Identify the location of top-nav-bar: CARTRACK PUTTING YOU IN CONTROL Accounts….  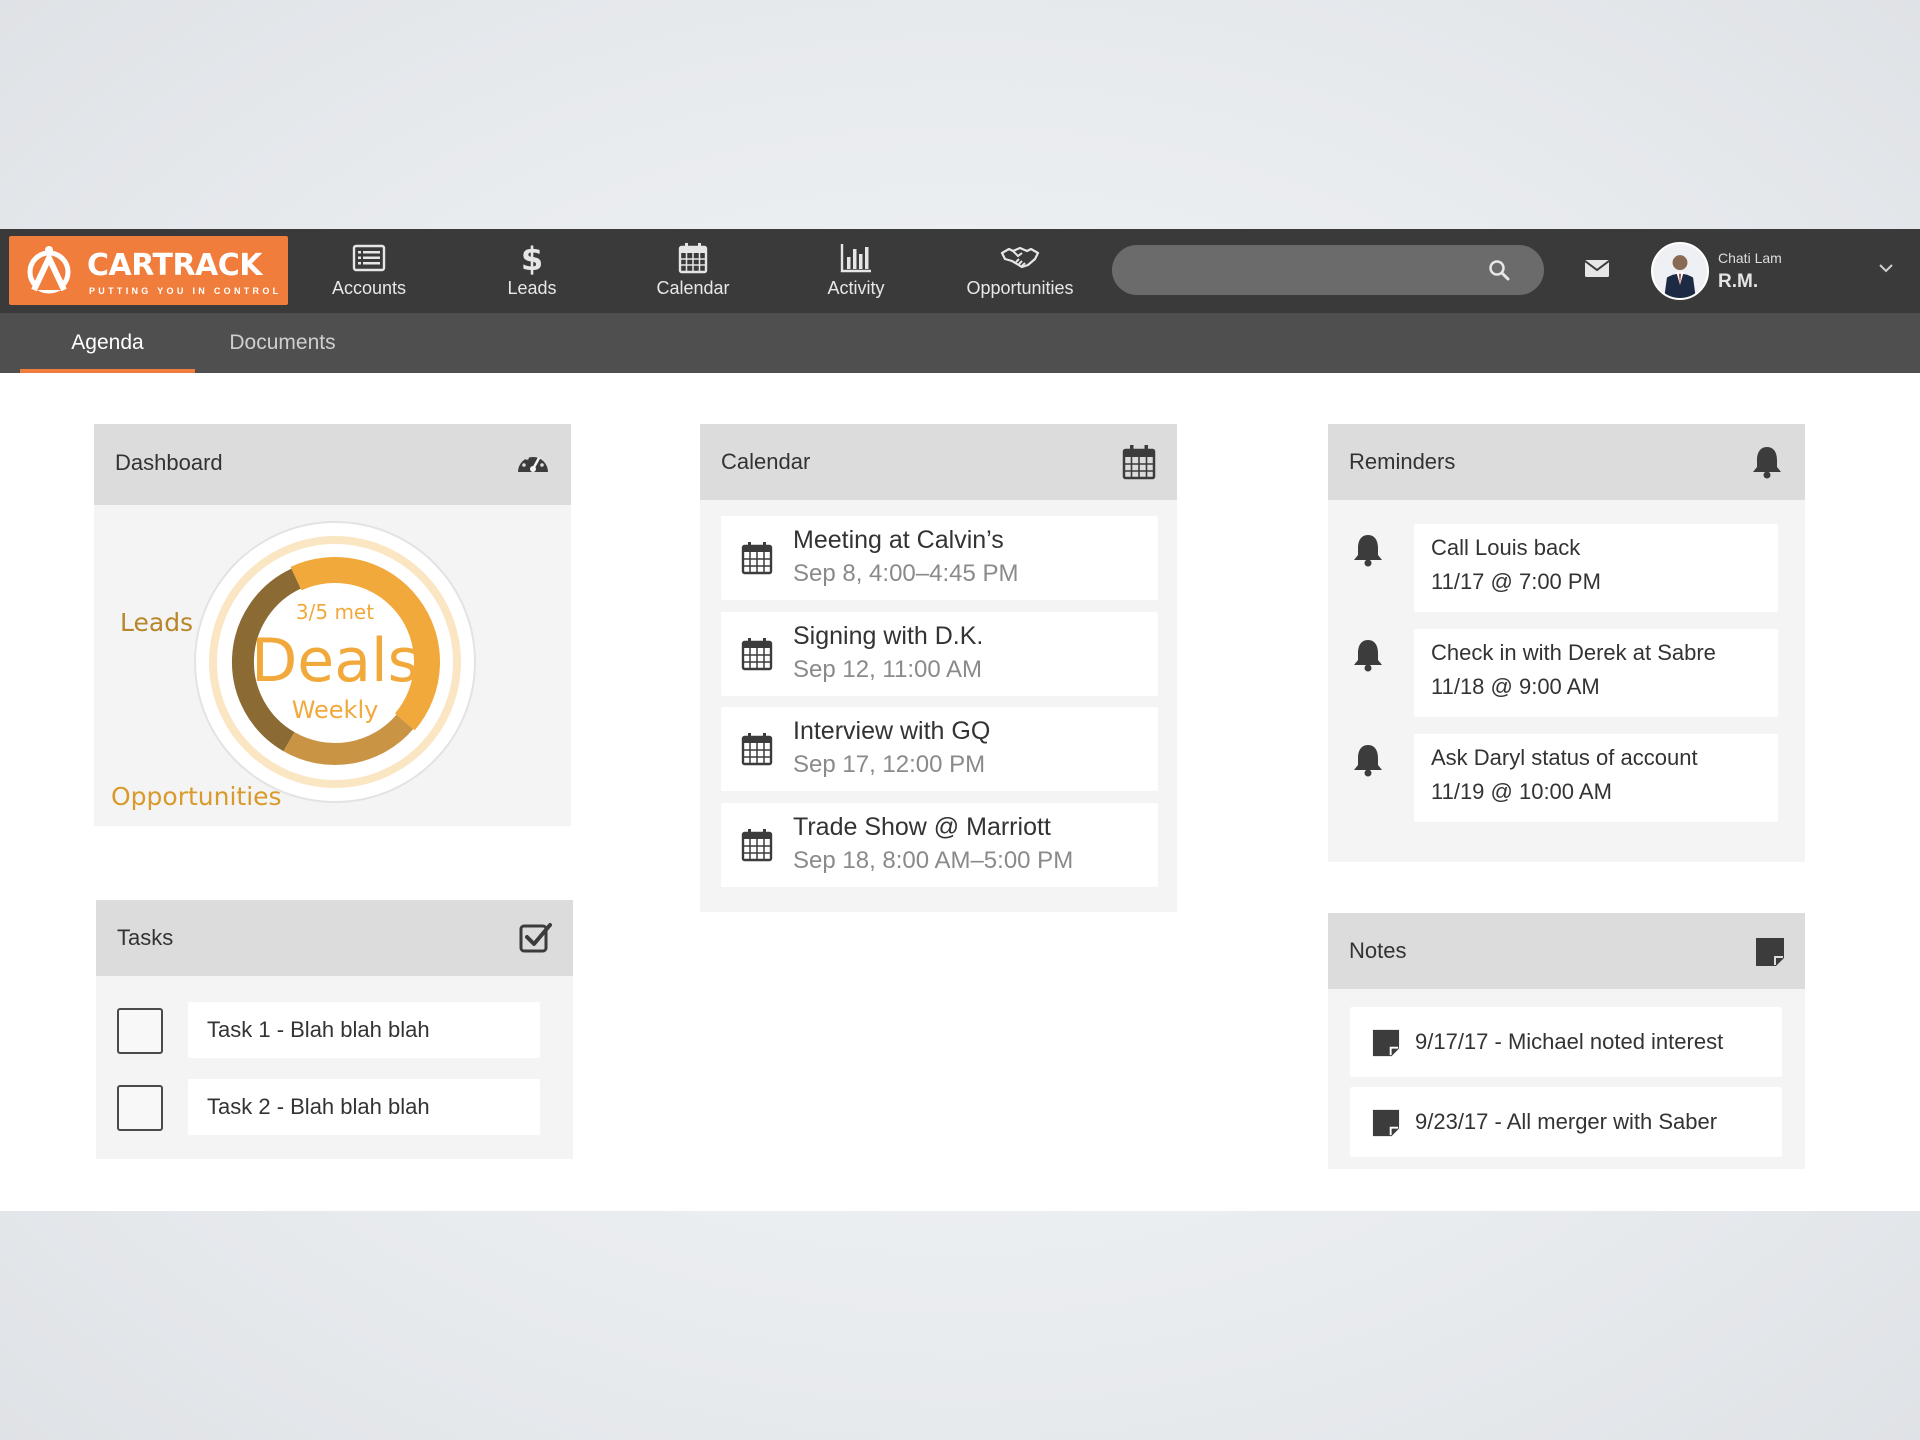
(960, 271).